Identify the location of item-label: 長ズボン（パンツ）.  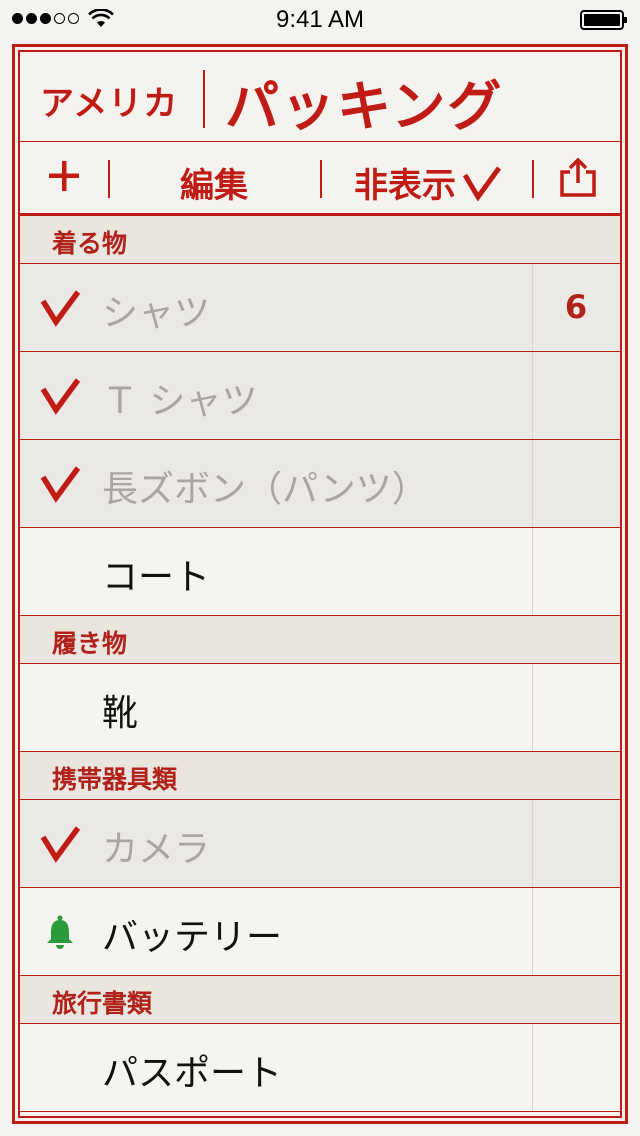
(265, 489).